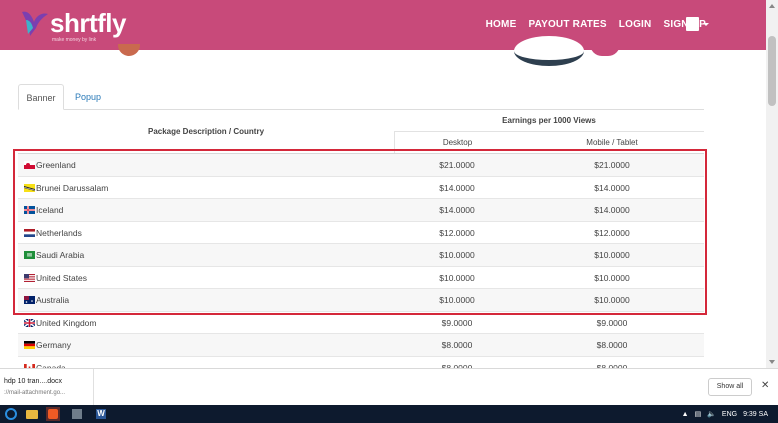  I want to click on table-row: Saudi Arabia $10.0000 $10.0000, so click(361, 255).